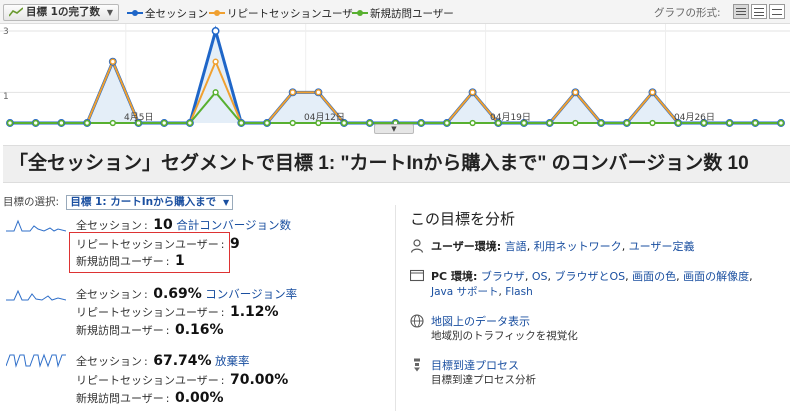 The image size is (790, 411). I want to click on pc-env-line-2: Java サポート, Flash, so click(482, 292).